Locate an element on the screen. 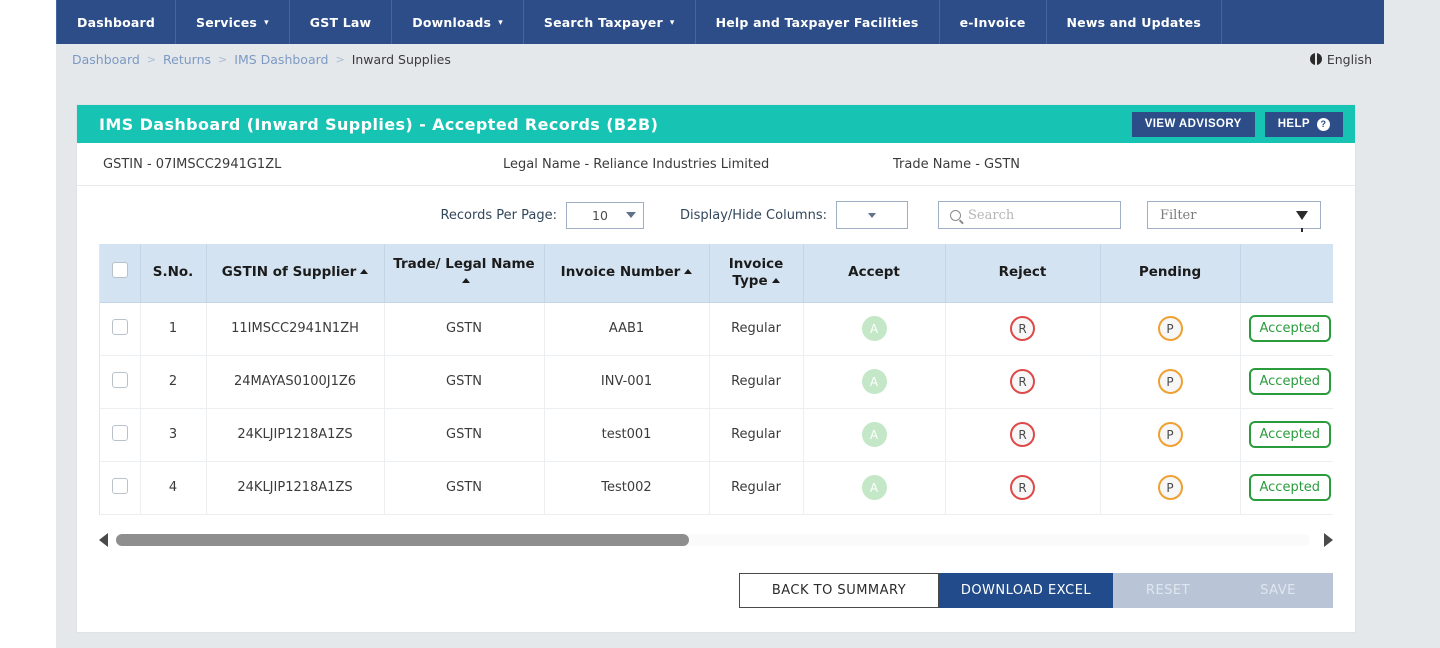 The image size is (1440, 648). nav-item-downloads: Downloads ▾ is located at coordinates (458, 22).